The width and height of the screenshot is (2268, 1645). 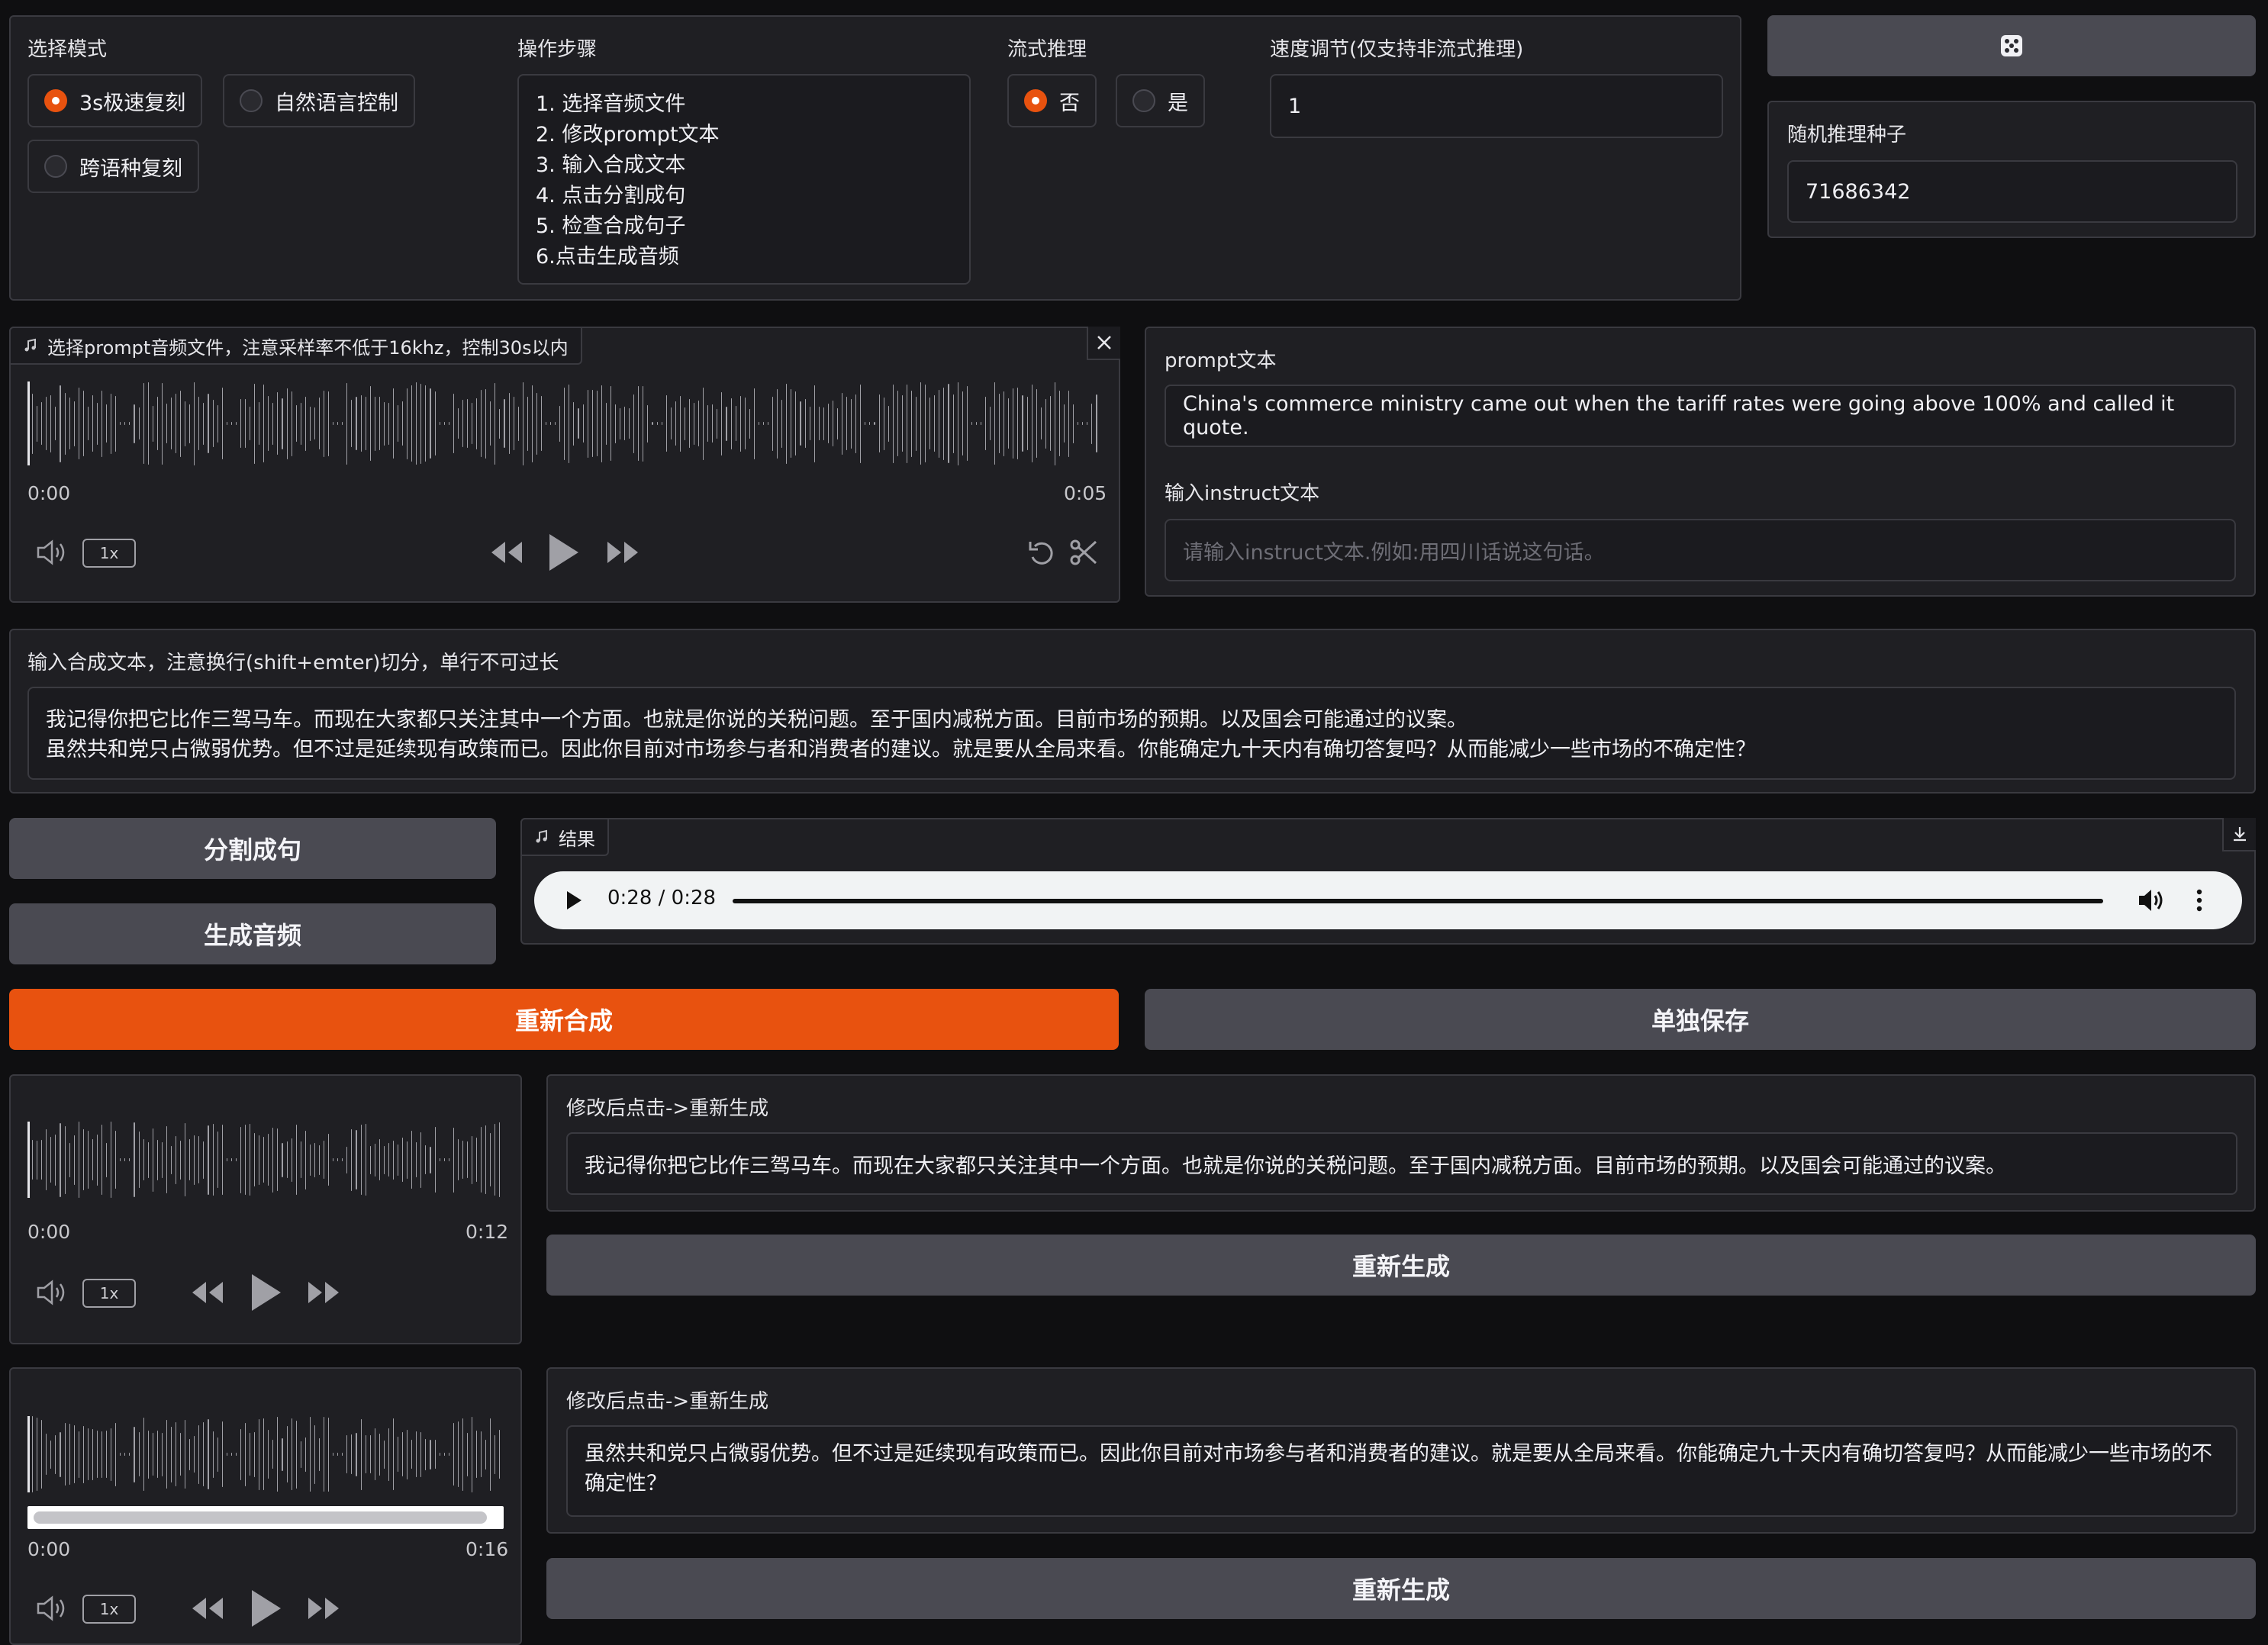 I want to click on mode-option-natural: 自然语言控制, so click(x=319, y=100).